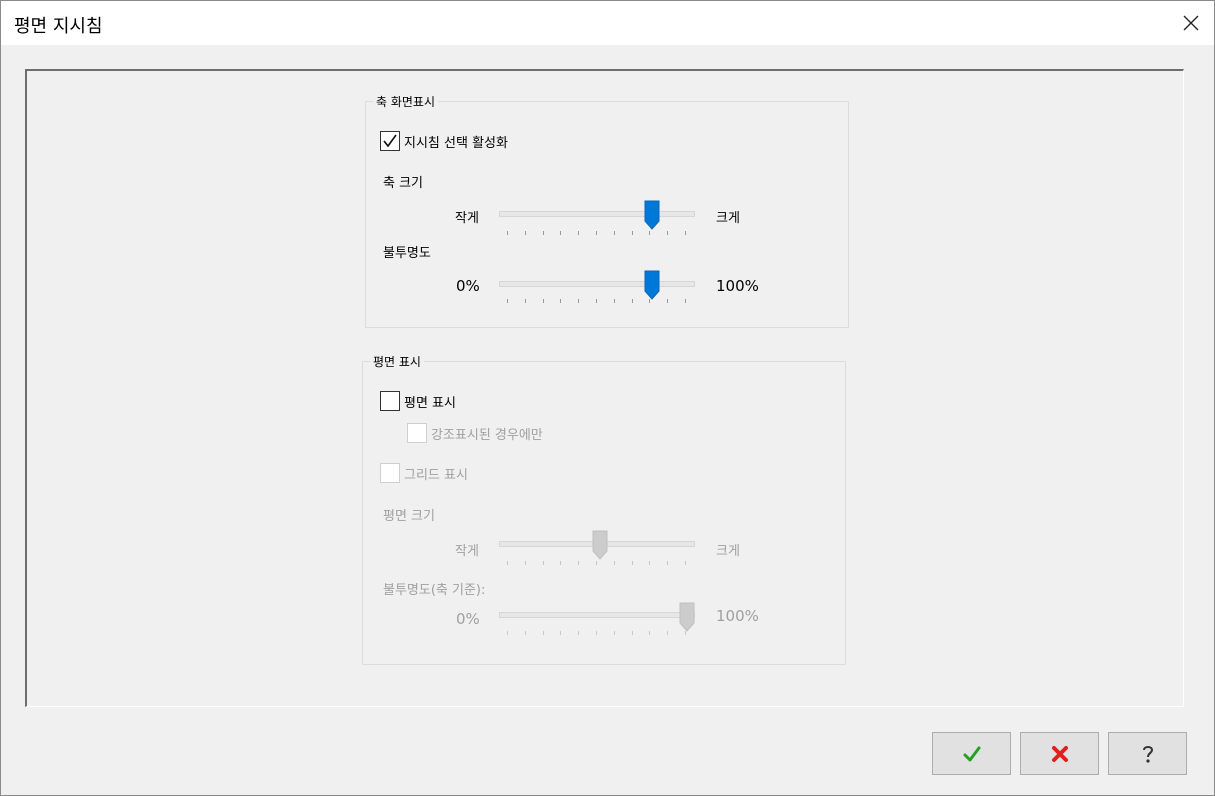  What do you see at coordinates (728, 551) in the screenshot?
I see `plane-size-max-label: 크게` at bounding box center [728, 551].